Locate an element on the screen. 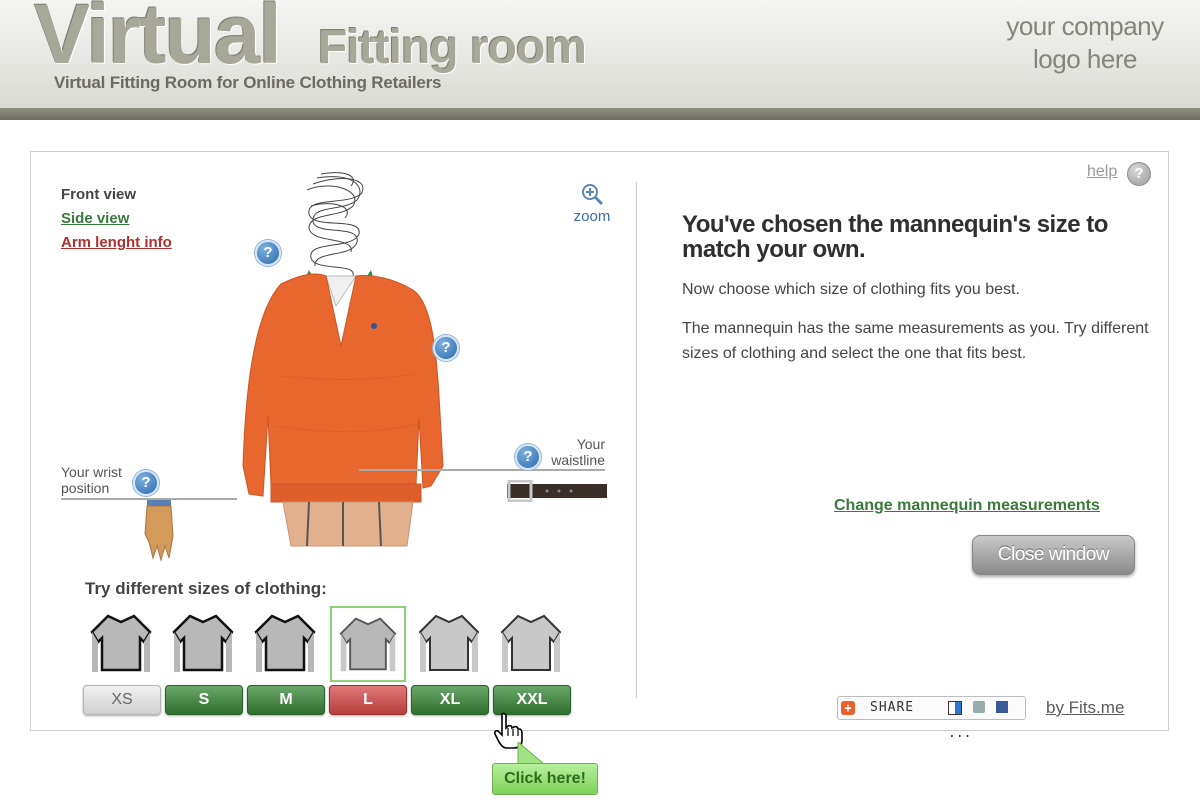  shirt-thumbnail-xxl is located at coordinates (531, 643).